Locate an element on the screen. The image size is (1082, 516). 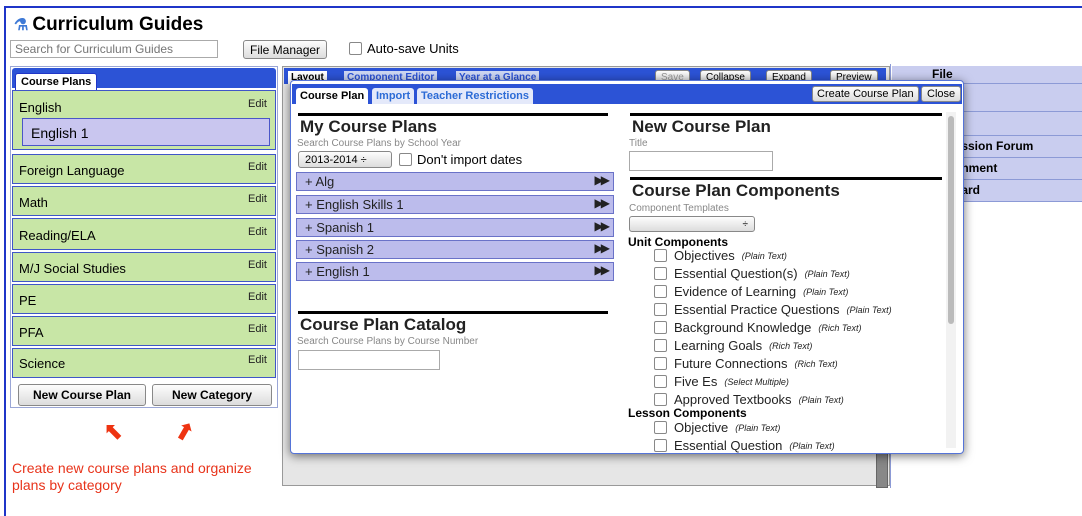
new-course-plan-heading: New Course Plan is located at coordinates (701, 126).